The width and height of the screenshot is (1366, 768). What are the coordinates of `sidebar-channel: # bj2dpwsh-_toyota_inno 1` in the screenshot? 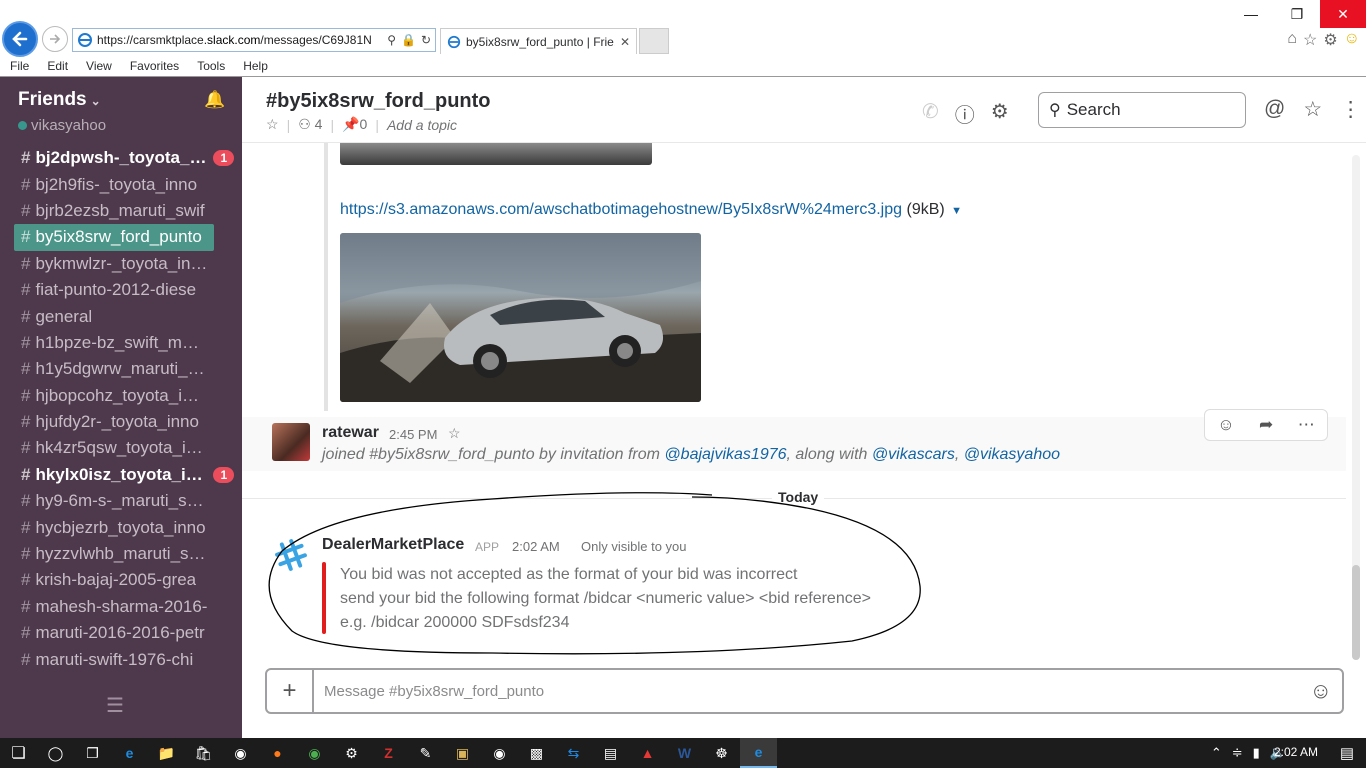 It's located at (121, 158).